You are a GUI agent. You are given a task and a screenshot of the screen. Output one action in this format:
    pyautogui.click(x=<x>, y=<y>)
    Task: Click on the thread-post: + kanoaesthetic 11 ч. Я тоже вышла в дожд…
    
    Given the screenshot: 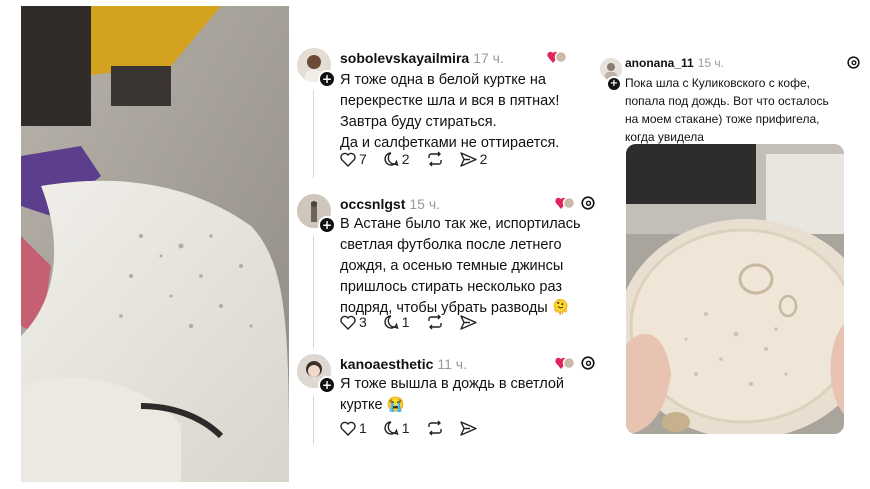 What is the action you would take?
    pyautogui.click(x=445, y=399)
    